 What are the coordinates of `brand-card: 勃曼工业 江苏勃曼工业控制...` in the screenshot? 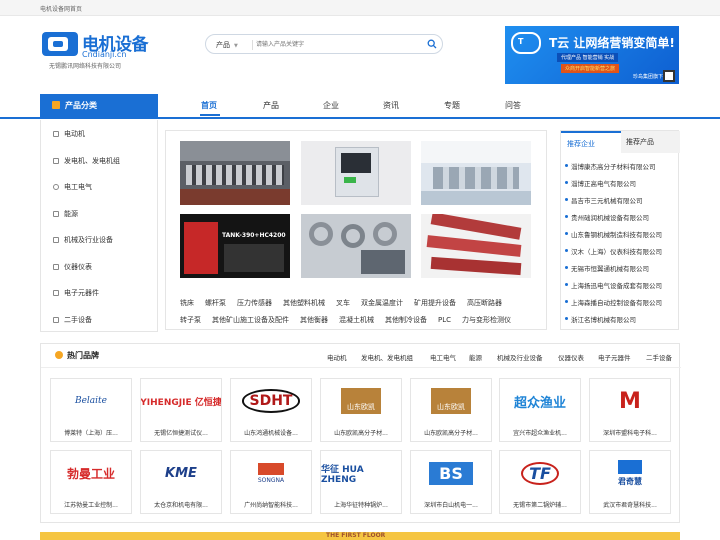 It's located at (91, 482).